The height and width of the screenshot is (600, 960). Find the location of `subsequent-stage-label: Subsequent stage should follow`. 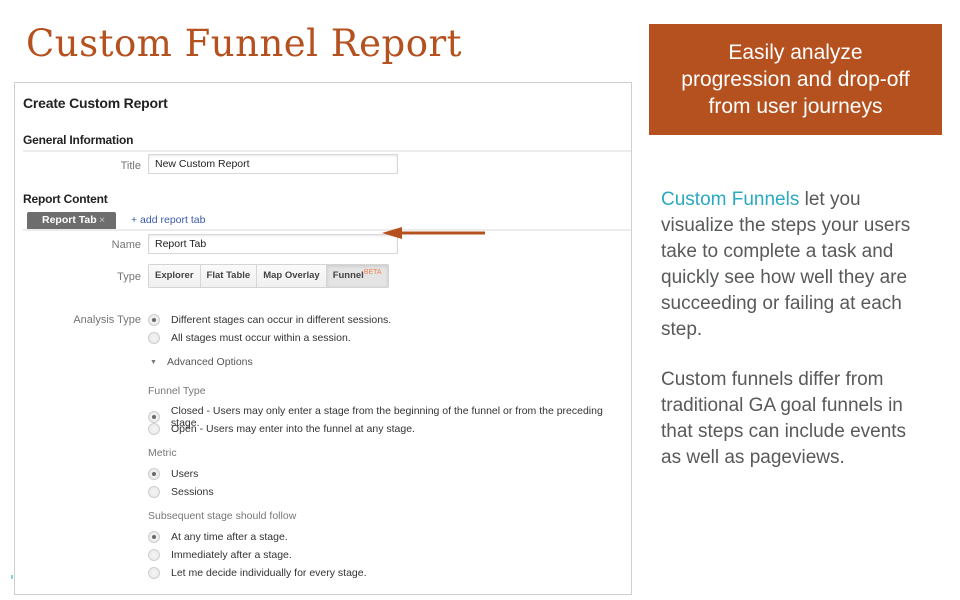

subsequent-stage-label: Subsequent stage should follow is located at coordinates (222, 516).